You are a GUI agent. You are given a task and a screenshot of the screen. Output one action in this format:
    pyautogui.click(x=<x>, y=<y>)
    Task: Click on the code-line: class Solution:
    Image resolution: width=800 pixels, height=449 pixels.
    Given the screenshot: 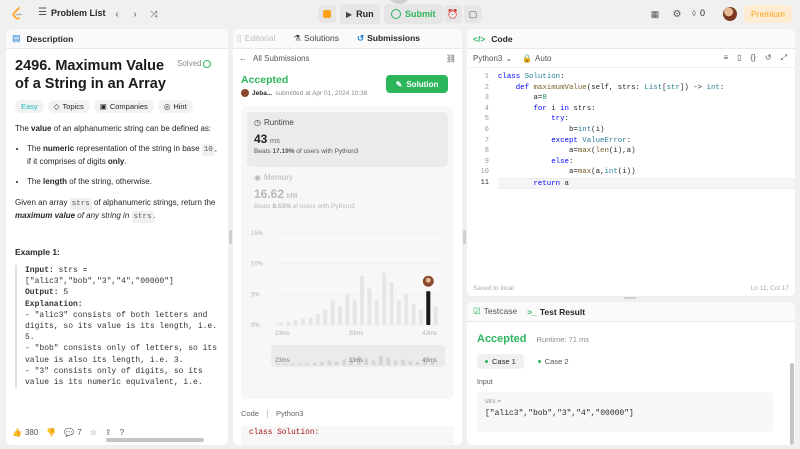 What is the action you would take?
    pyautogui.click(x=646, y=77)
    